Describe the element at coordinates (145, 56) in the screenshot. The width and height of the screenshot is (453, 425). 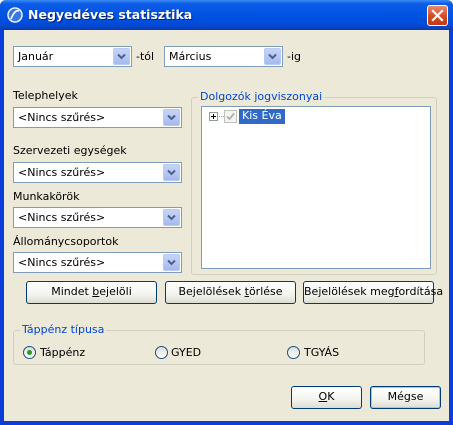
I see `from-suffix: -tól` at that location.